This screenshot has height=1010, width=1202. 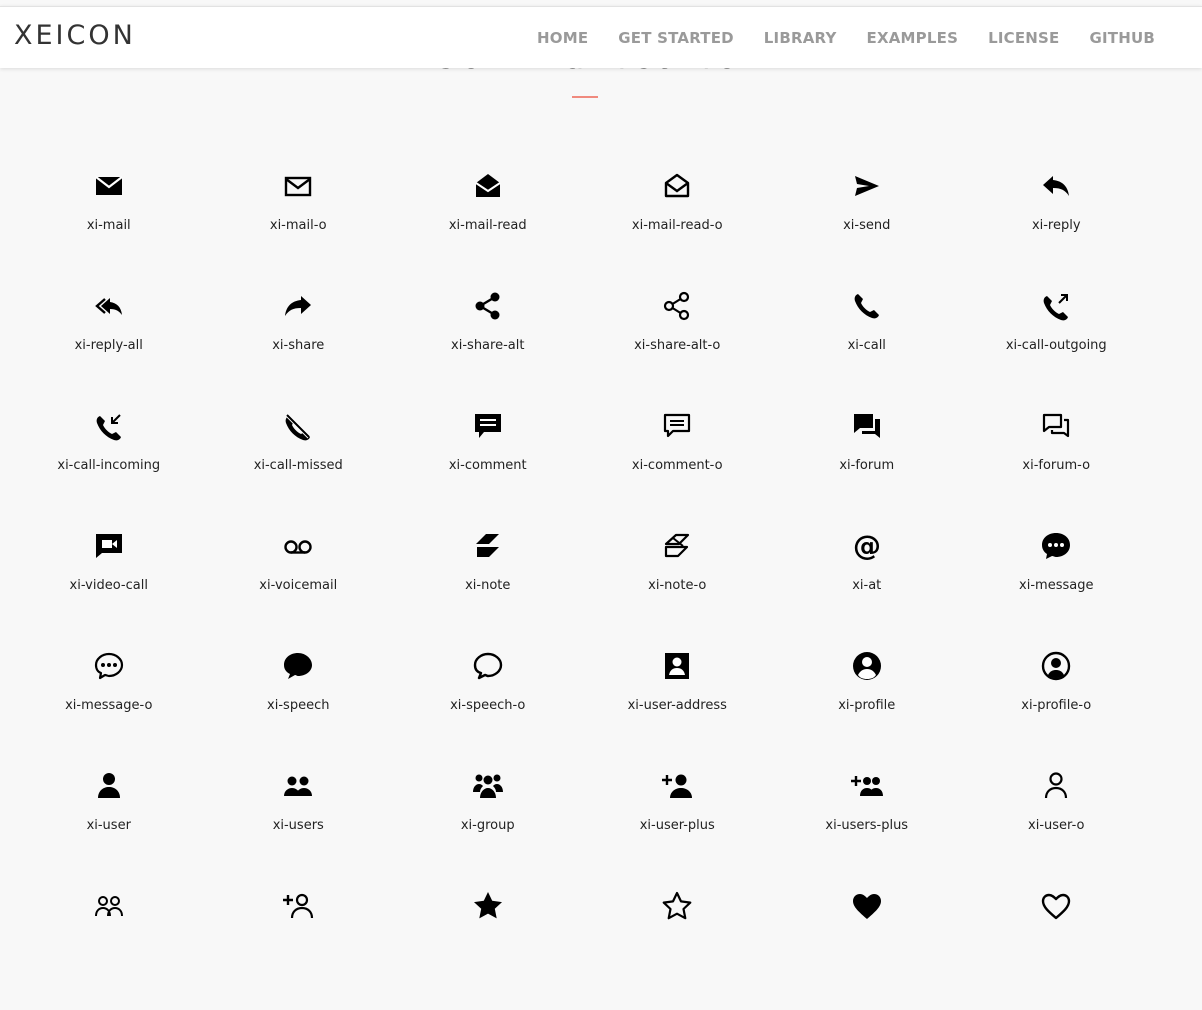 I want to click on icon-label: xi-share-alt-o, so click(x=677, y=345).